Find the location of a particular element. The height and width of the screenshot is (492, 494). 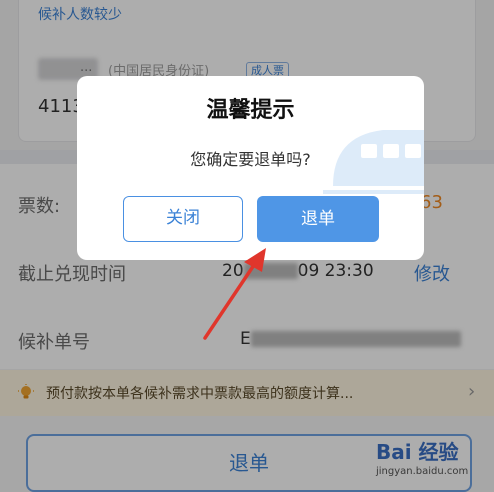

dialog-message: 您确定要退单吗? is located at coordinates (250, 159).